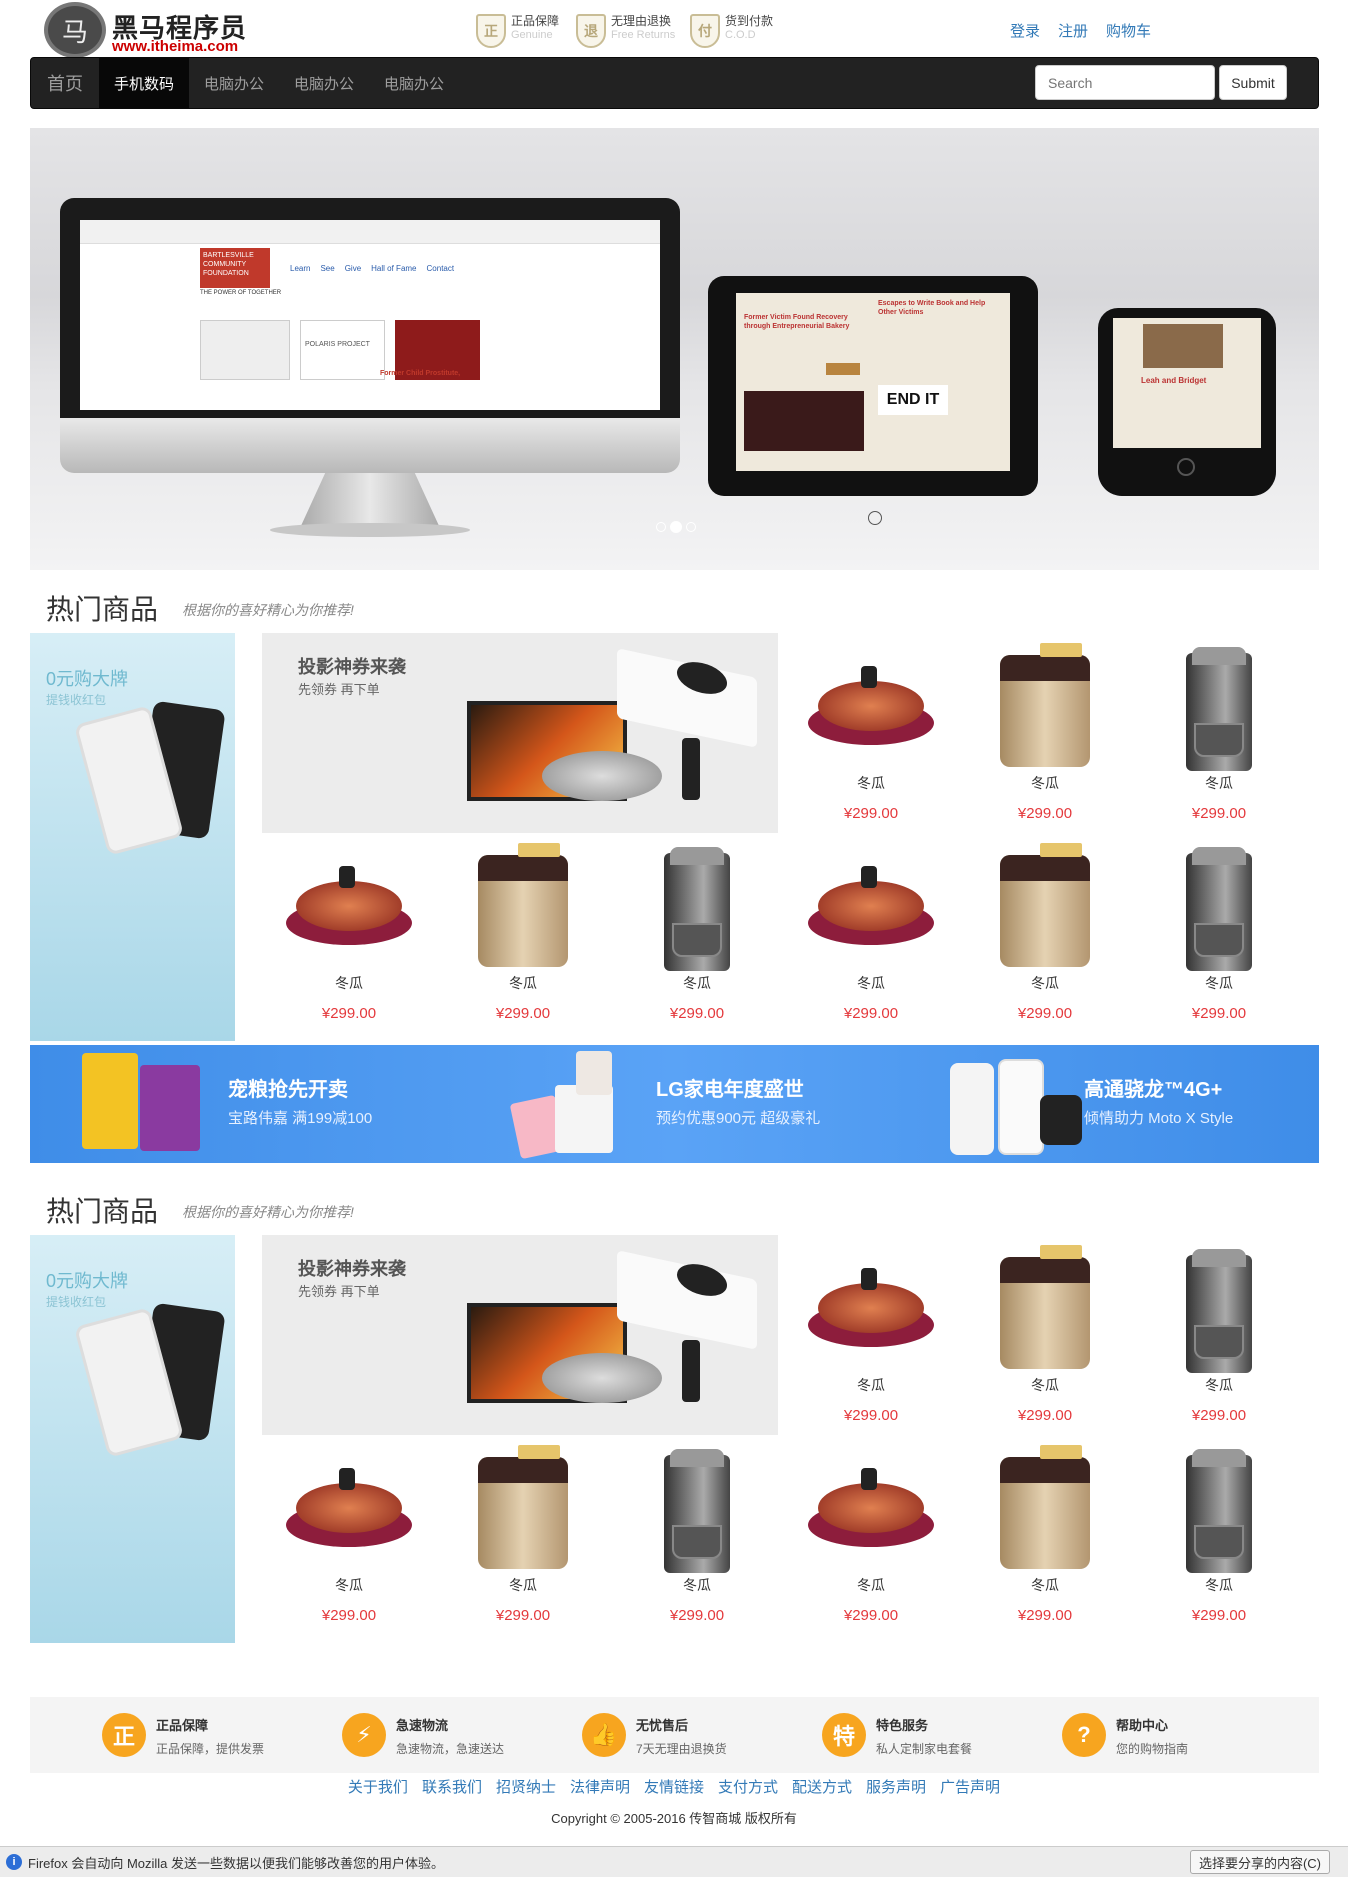 This screenshot has height=1877, width=1348. Describe the element at coordinates (526, 1786) in the screenshot. I see `footer-link-jobs: 招贤纳士` at that location.